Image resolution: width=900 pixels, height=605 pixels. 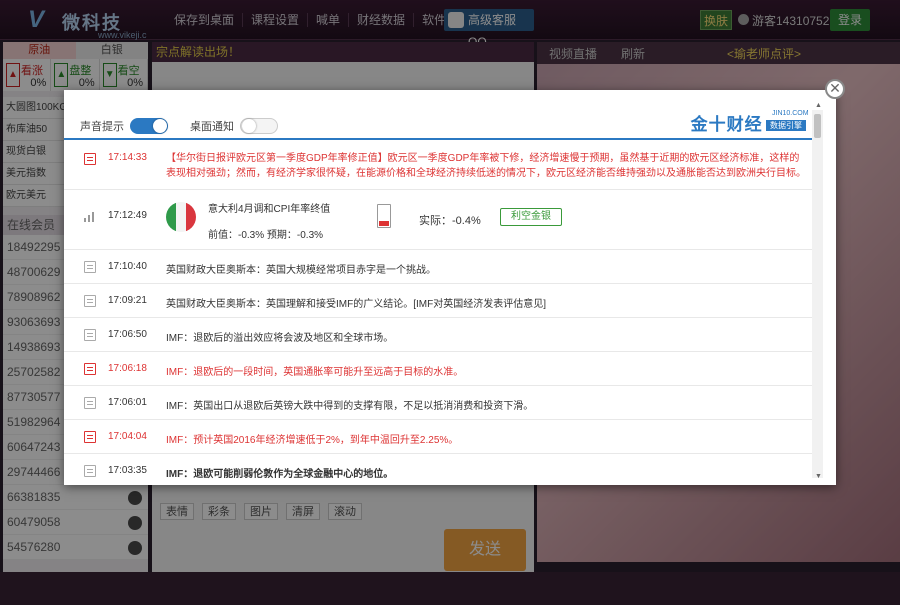 What do you see at coordinates (786, 125) in the screenshot?
I see `brand-tag: 数据引擎` at bounding box center [786, 125].